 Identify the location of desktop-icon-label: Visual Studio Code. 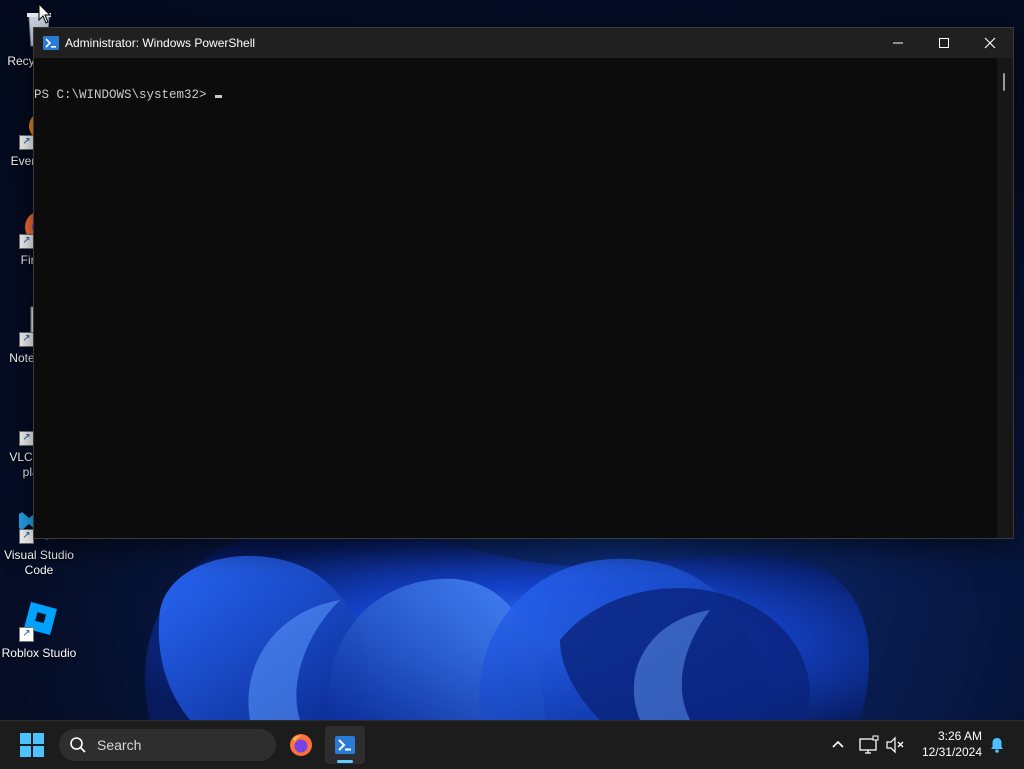
(39, 562).